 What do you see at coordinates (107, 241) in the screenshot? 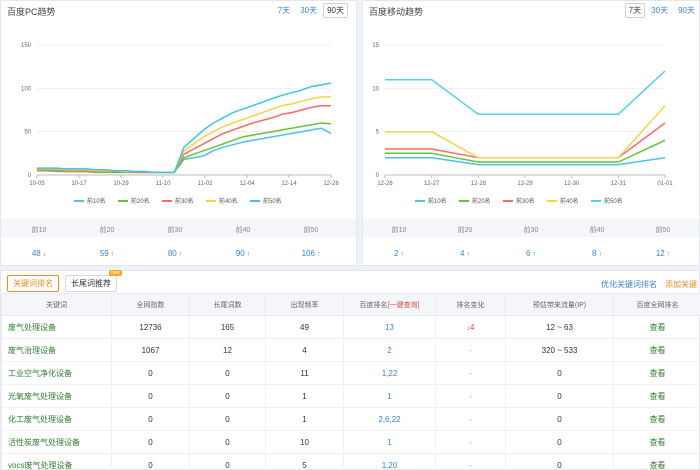
I see `pc-summary-item: 前20 59 ↑` at bounding box center [107, 241].